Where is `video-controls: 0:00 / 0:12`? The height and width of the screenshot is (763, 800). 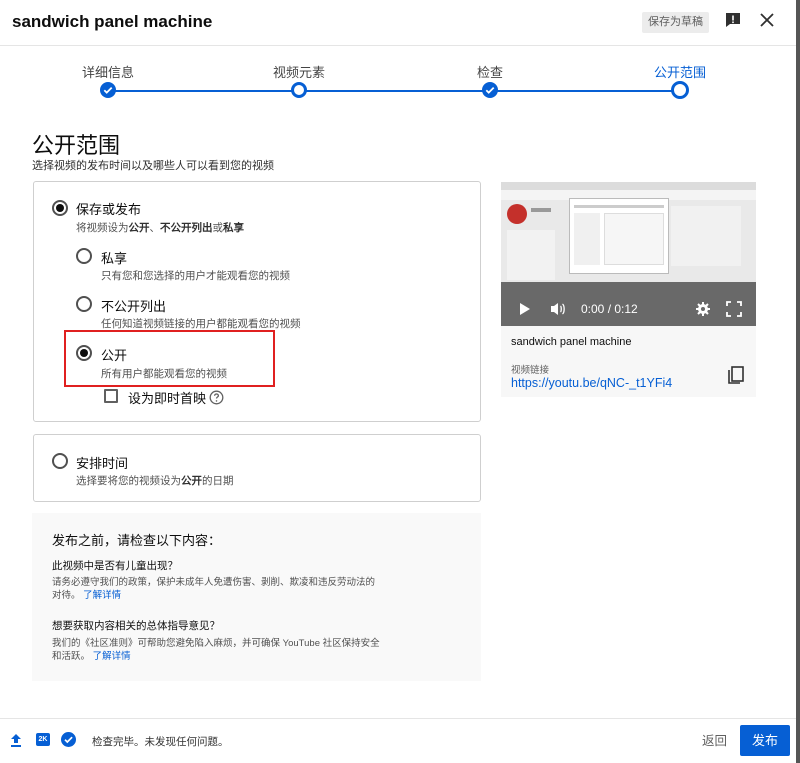
video-controls: 0:00 / 0:12 is located at coordinates (628, 309).